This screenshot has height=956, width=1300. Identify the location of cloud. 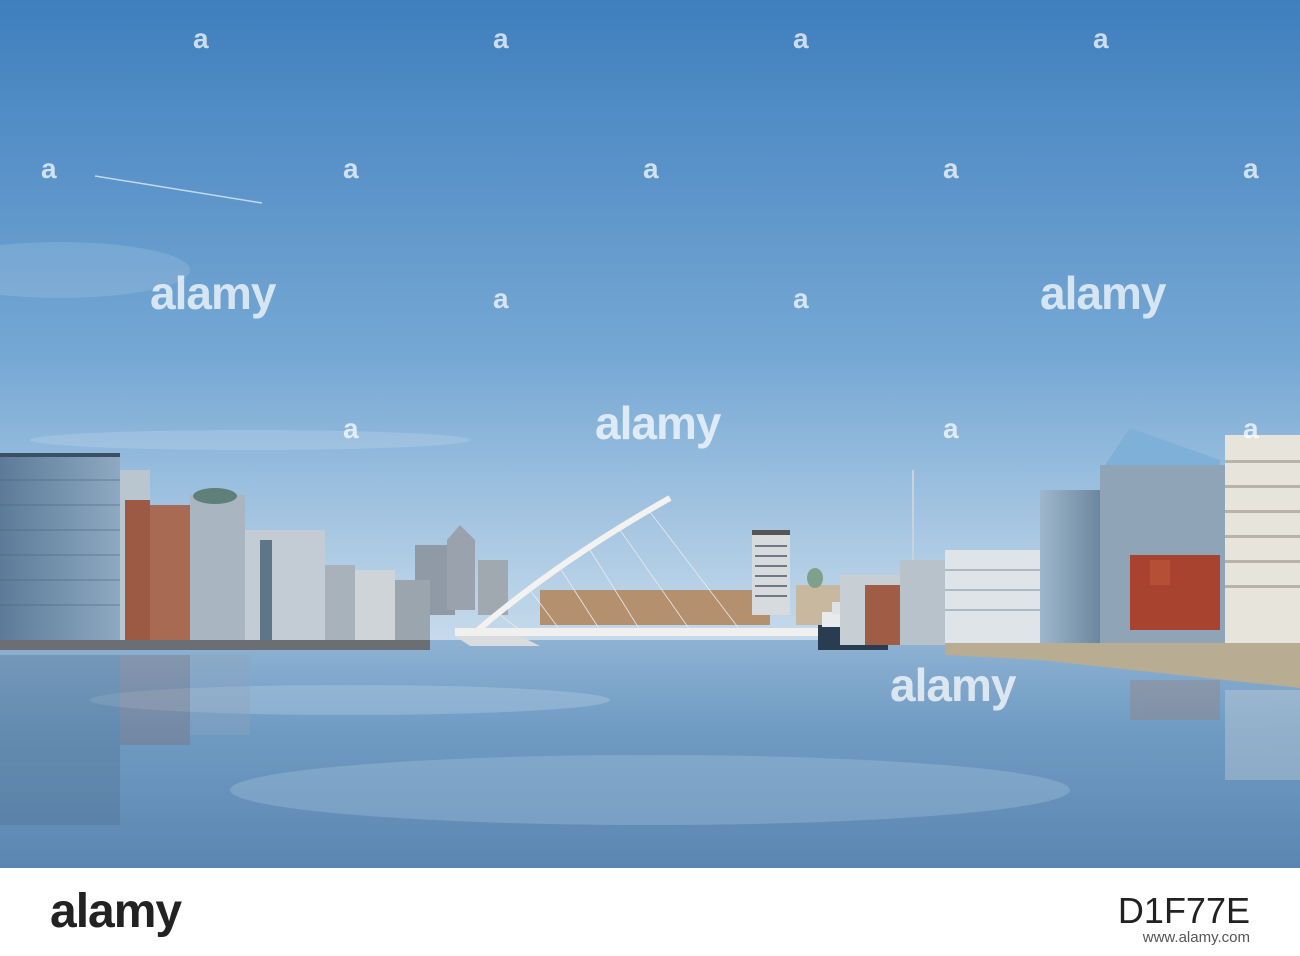
(250, 440).